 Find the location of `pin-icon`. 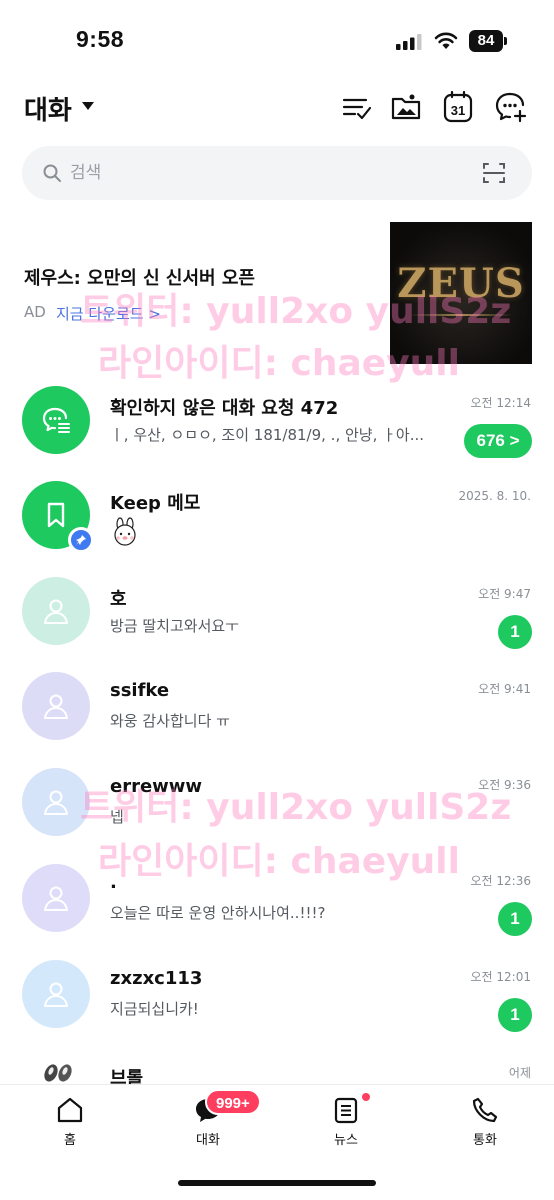

pin-icon is located at coordinates (81, 540).